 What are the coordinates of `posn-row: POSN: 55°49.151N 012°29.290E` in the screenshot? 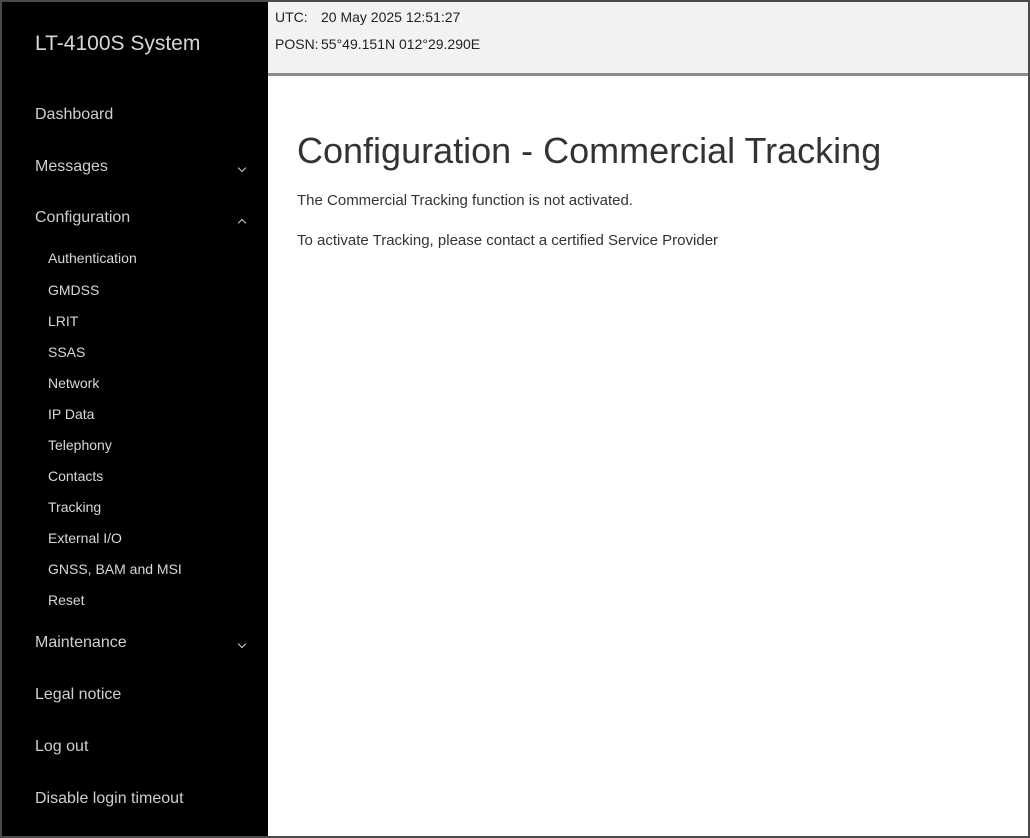 It's located at (377, 44).